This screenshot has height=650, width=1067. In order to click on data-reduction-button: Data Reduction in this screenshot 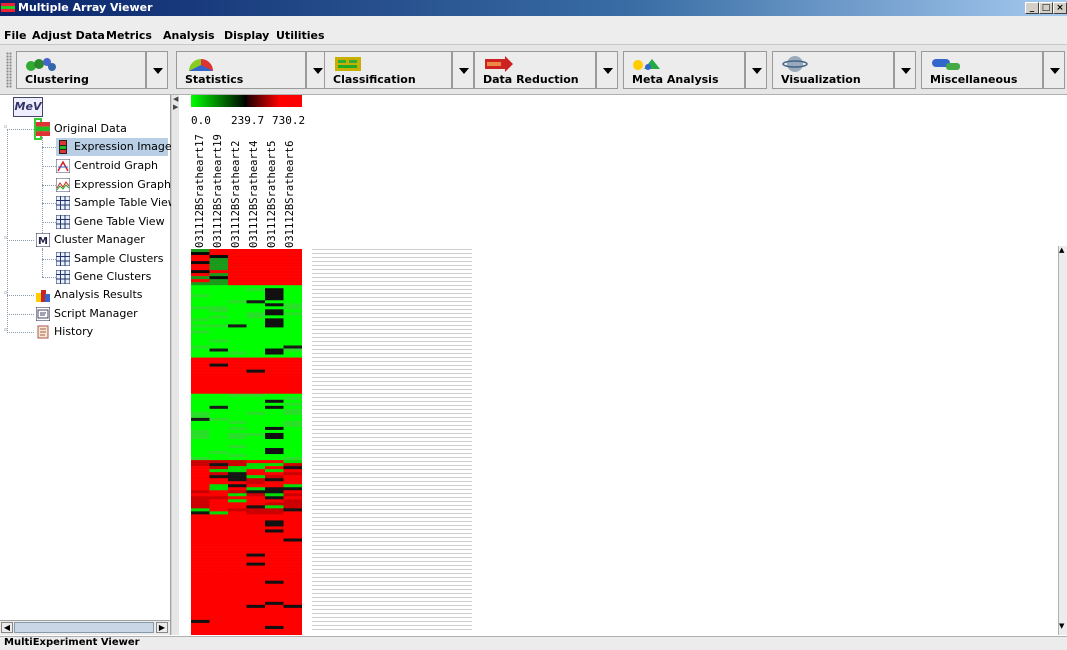, I will do `click(535, 70)`.